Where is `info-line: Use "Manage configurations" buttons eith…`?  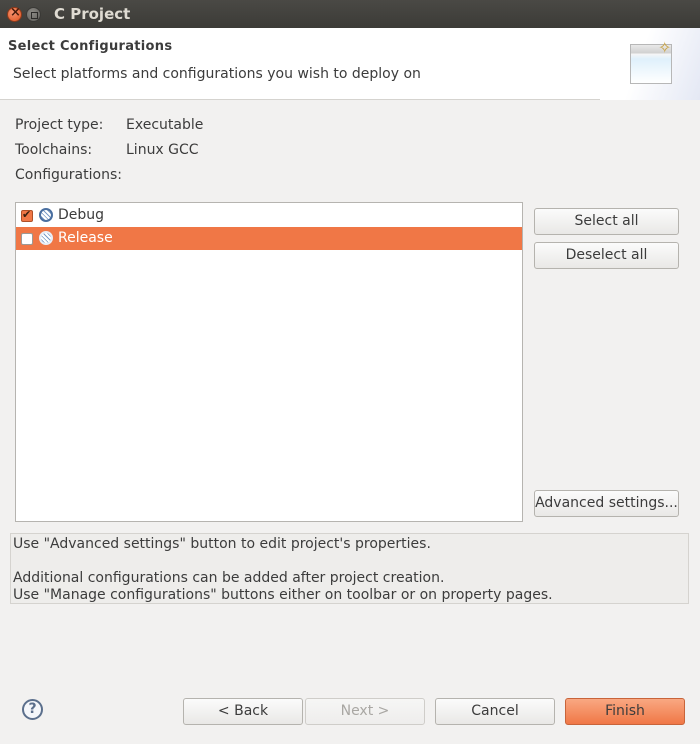 info-line: Use "Manage configurations" buttons eith… is located at coordinates (283, 595).